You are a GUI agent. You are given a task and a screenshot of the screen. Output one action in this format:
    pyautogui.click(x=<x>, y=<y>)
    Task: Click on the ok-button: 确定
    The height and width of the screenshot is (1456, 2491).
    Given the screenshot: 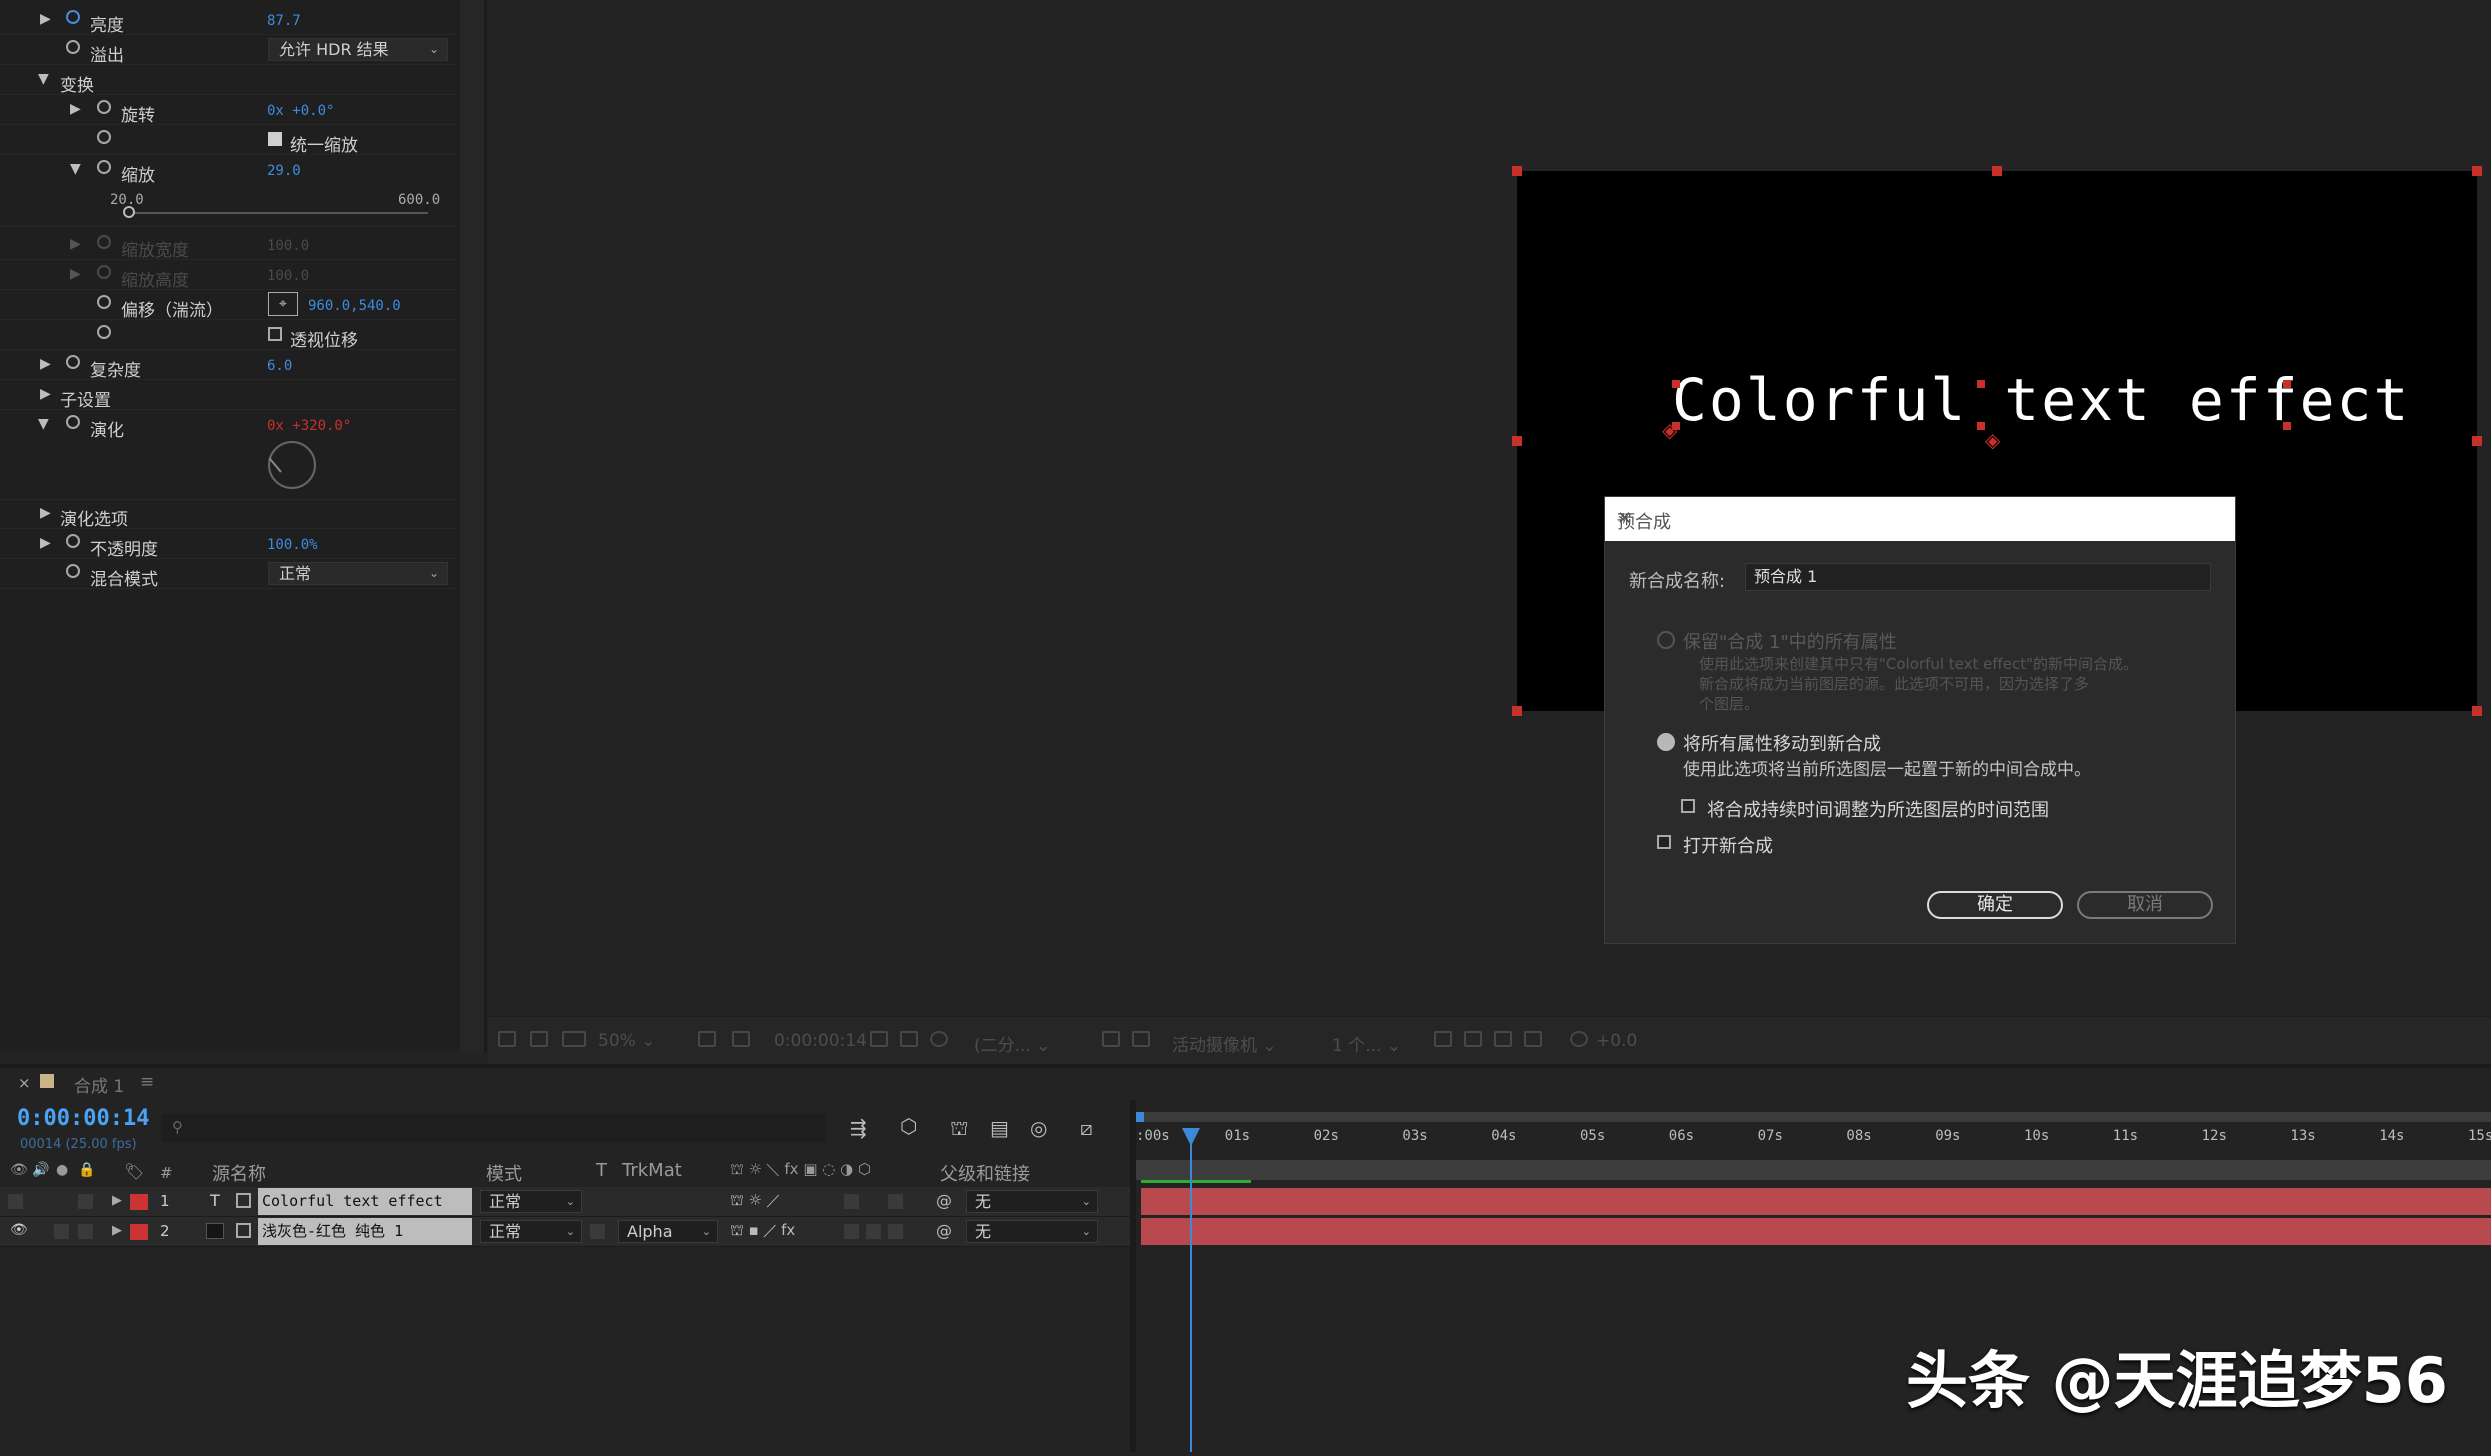 What is the action you would take?
    pyautogui.click(x=1995, y=905)
    